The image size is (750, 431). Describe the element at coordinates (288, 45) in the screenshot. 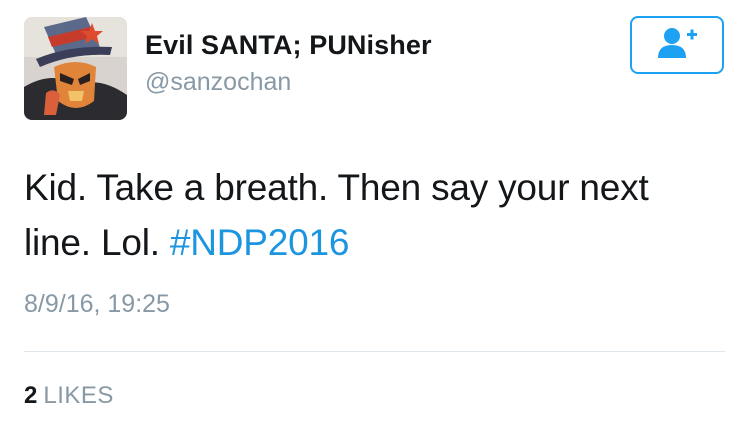

I see `display-name: Evil SANTA; PUNisher` at that location.